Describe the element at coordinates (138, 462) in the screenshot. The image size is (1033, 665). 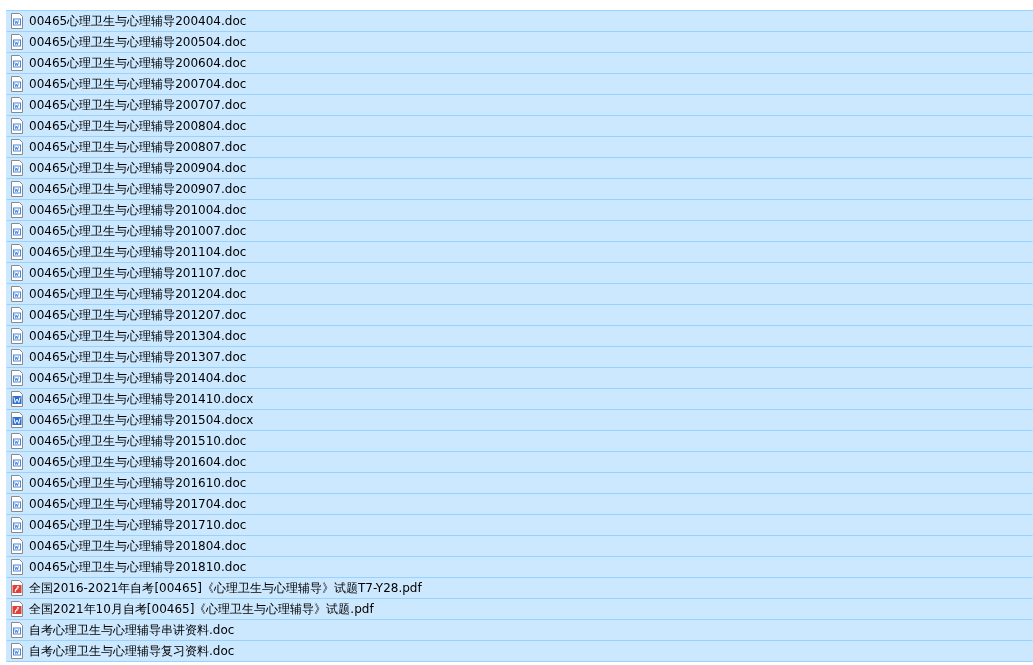
I see `file-name: 00465心理卫生与心理辅导201604.doc` at that location.